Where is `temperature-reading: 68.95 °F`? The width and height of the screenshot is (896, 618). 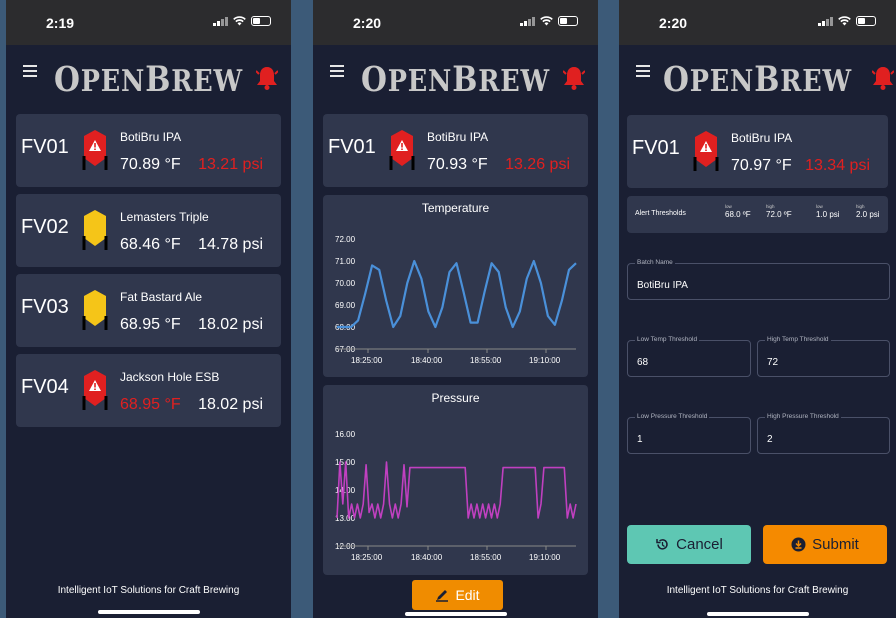
temperature-reading: 68.95 °F is located at coordinates (150, 324).